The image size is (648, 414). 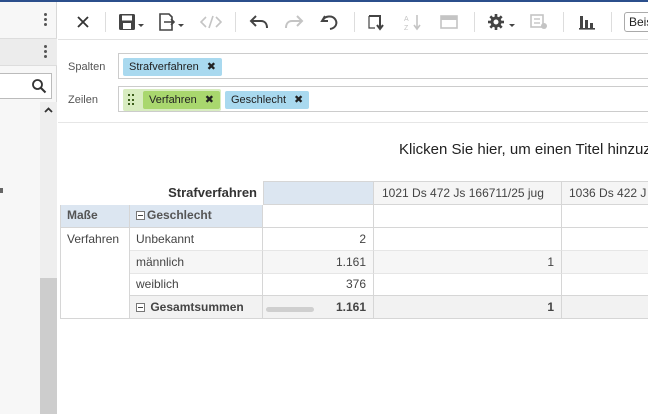 What do you see at coordinates (83, 100) in the screenshot?
I see `rows-label: Zeilen` at bounding box center [83, 100].